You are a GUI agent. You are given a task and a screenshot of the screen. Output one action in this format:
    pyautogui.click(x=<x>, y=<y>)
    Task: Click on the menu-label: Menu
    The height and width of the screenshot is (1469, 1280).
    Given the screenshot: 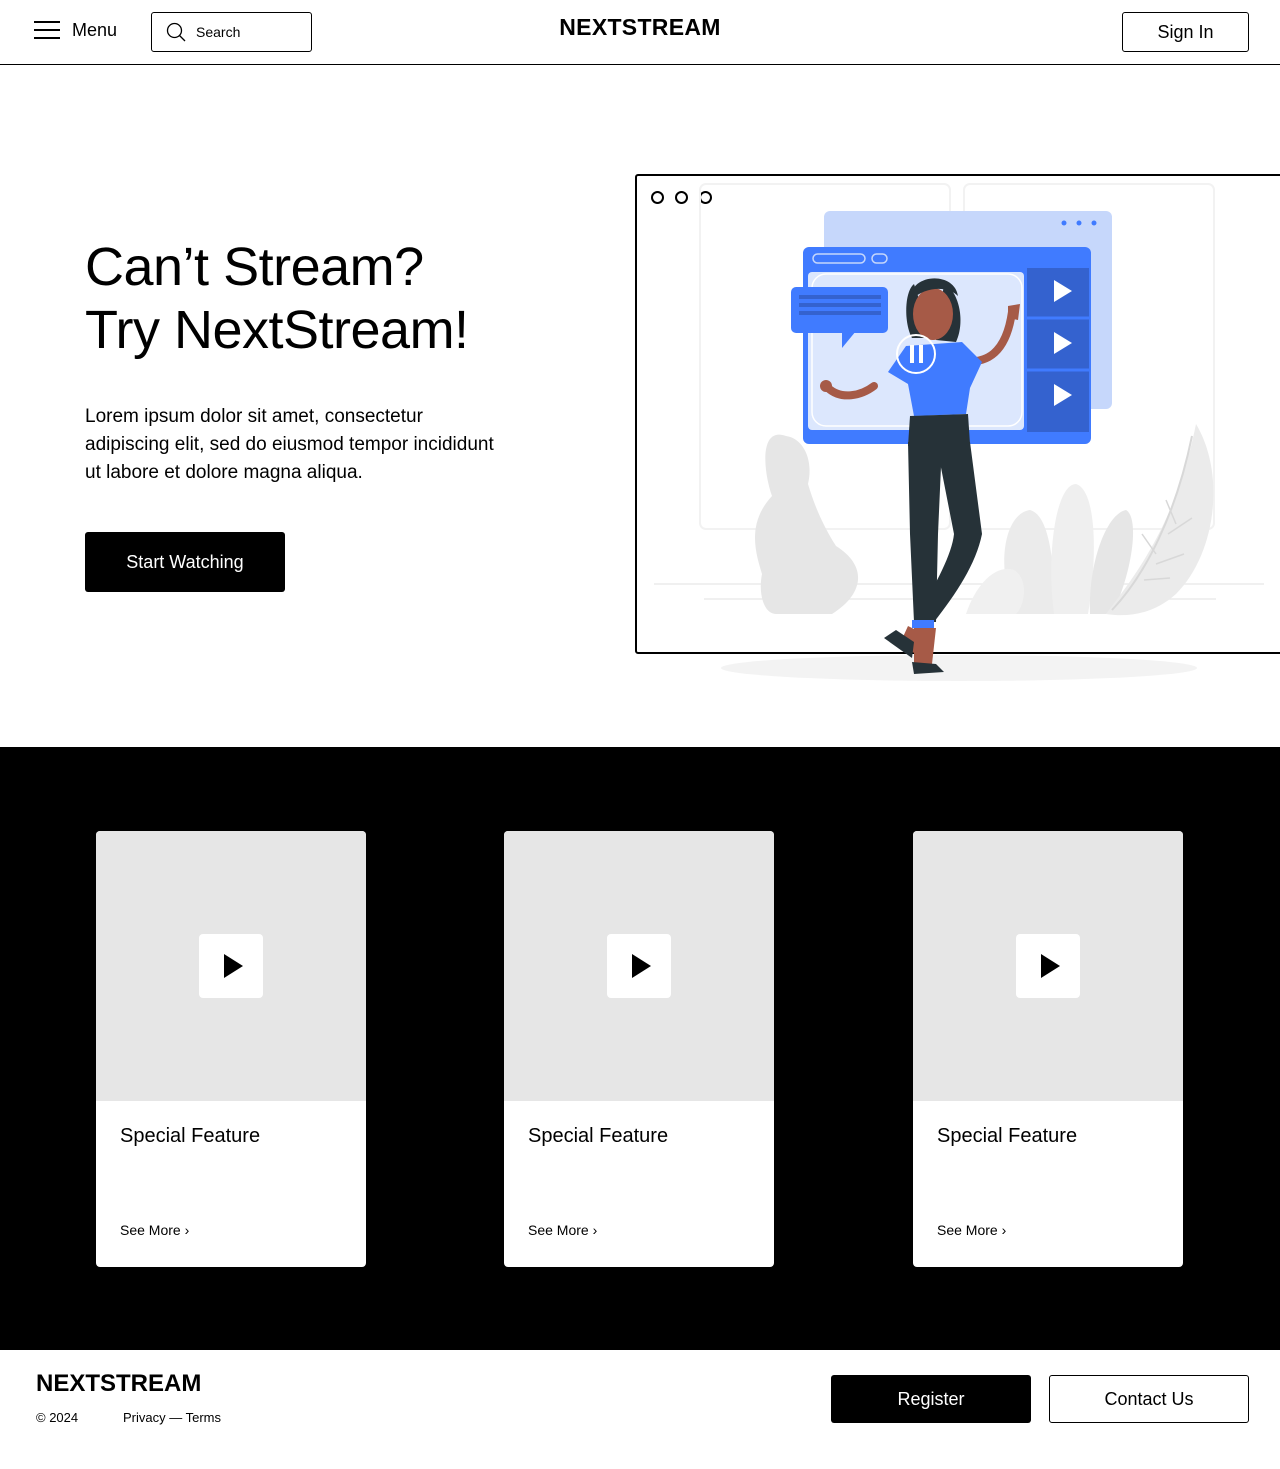 What is the action you would take?
    pyautogui.click(x=95, y=29)
    